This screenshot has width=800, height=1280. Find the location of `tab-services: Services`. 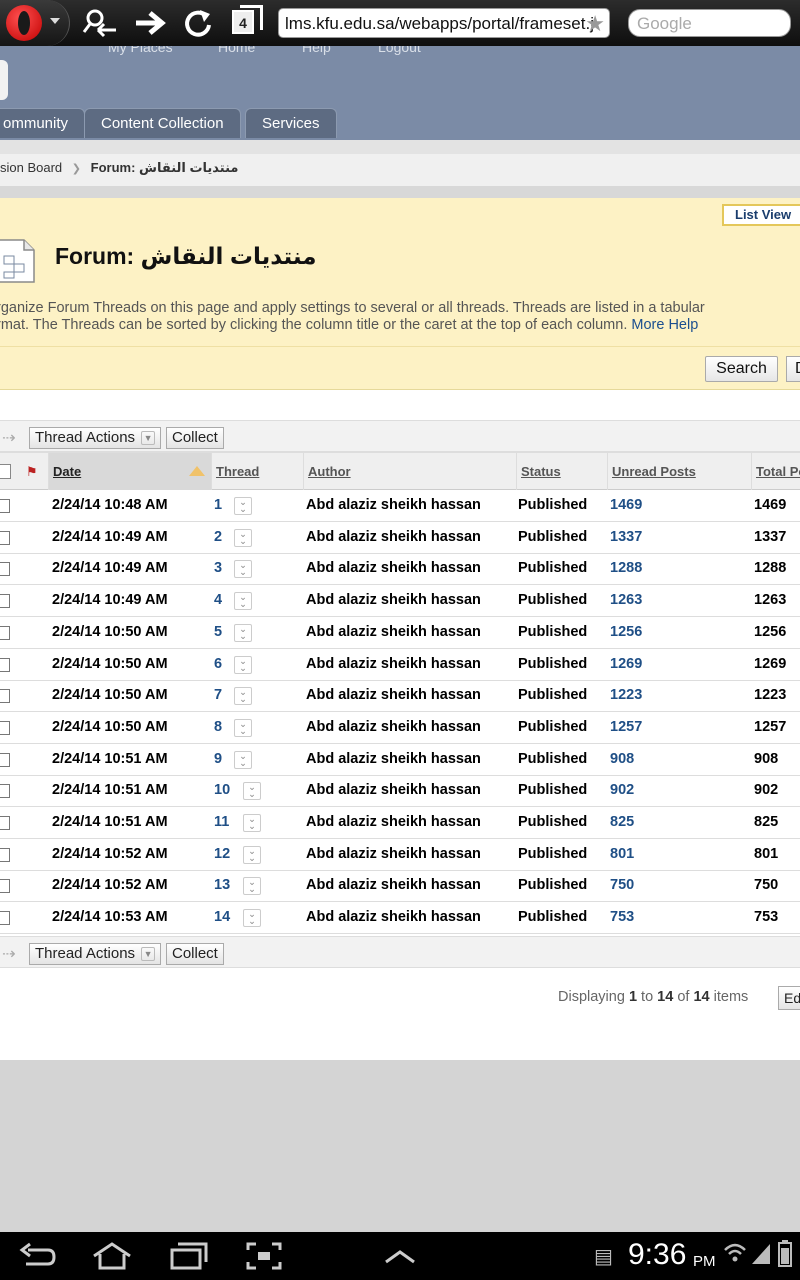

tab-services: Services is located at coordinates (291, 123).